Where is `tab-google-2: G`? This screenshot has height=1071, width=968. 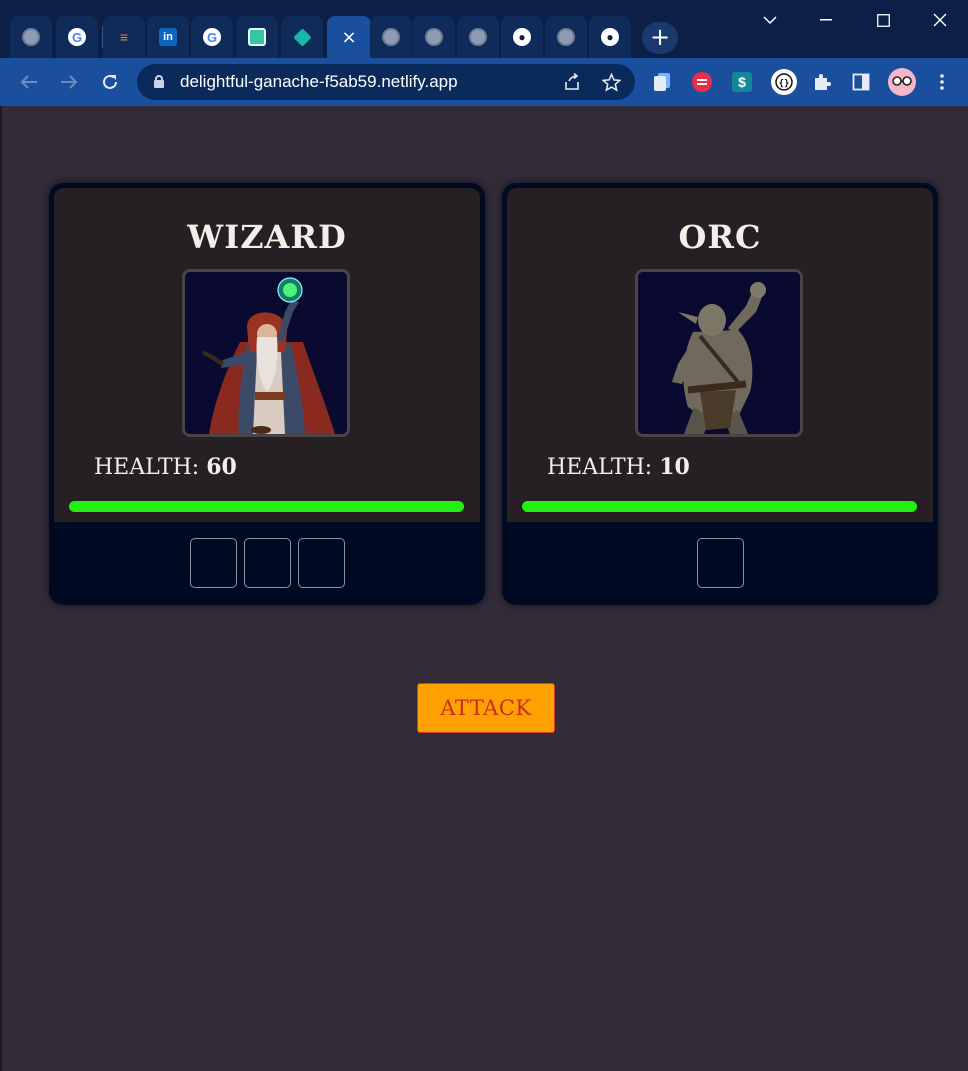 tab-google-2: G is located at coordinates (212, 37).